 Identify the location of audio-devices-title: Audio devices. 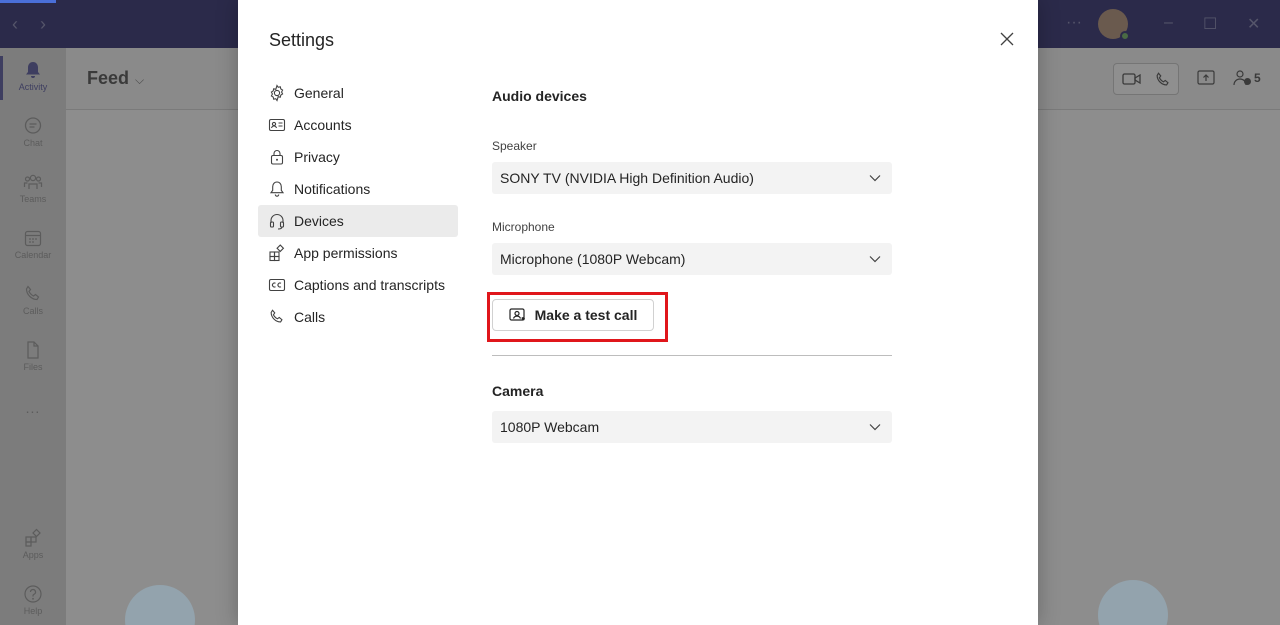
(539, 96).